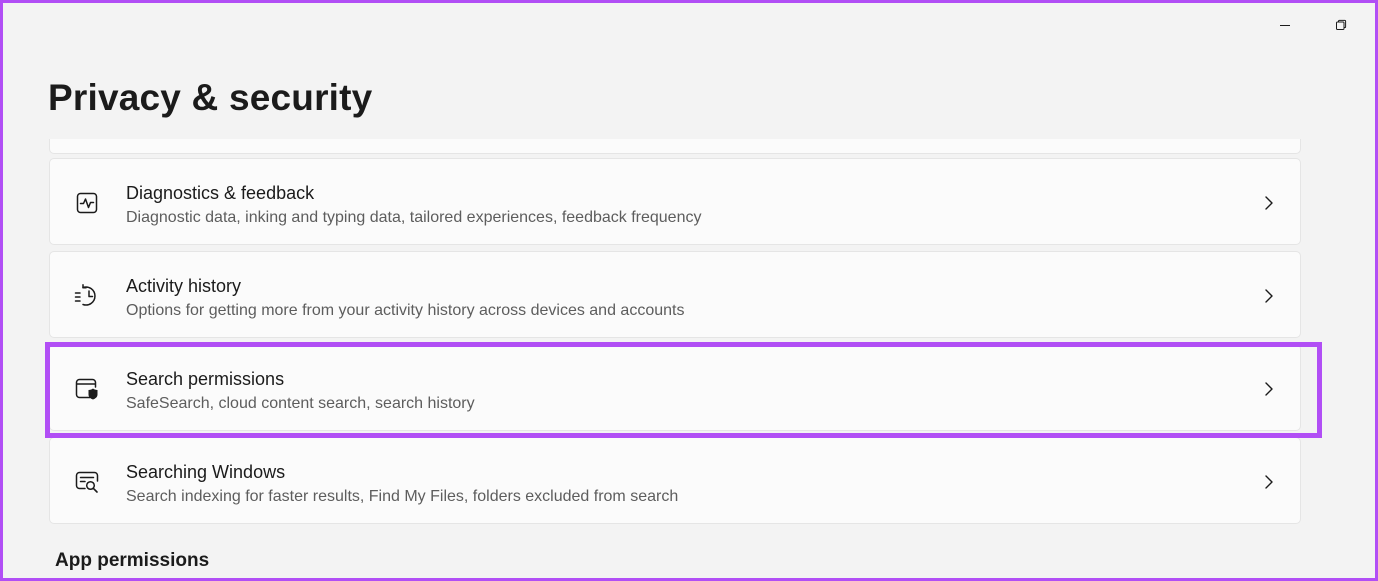  Describe the element at coordinates (206, 472) in the screenshot. I see `settings-card-title: Searching Windows` at that location.